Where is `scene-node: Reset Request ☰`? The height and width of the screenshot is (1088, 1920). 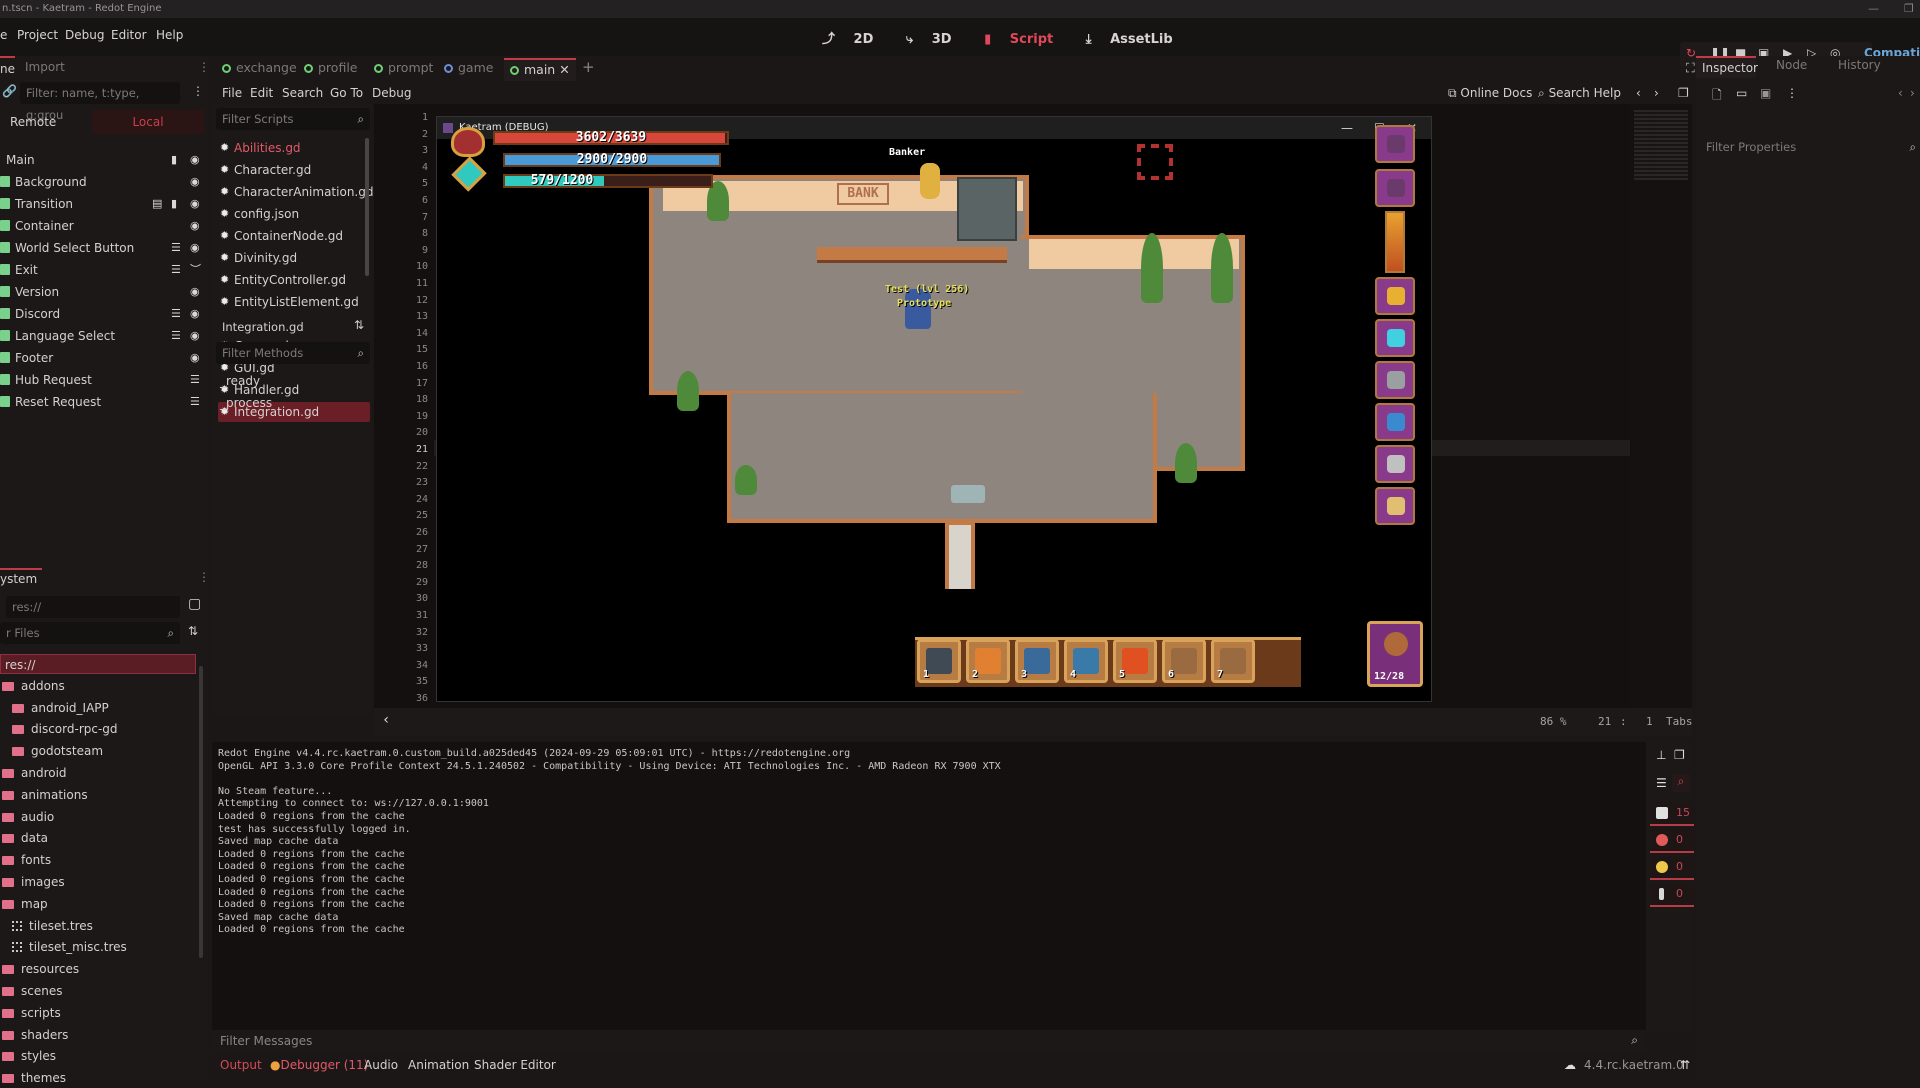
scene-node: Reset Request ☰ is located at coordinates (102, 402).